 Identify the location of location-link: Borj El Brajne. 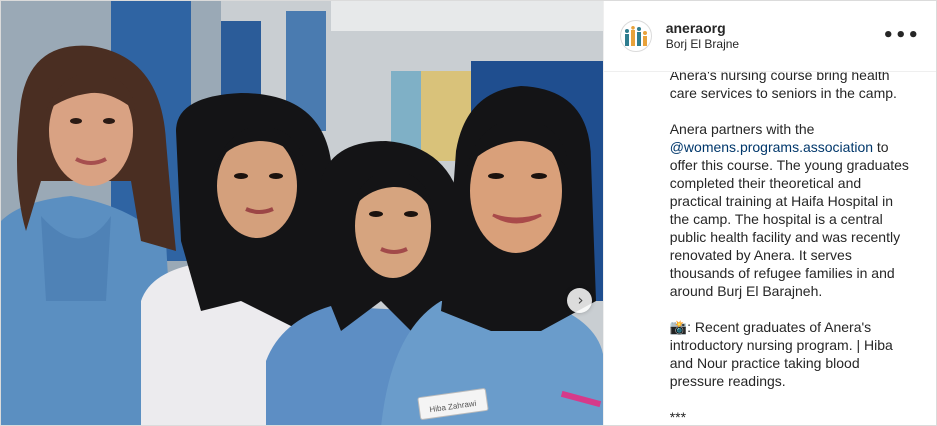
(702, 44).